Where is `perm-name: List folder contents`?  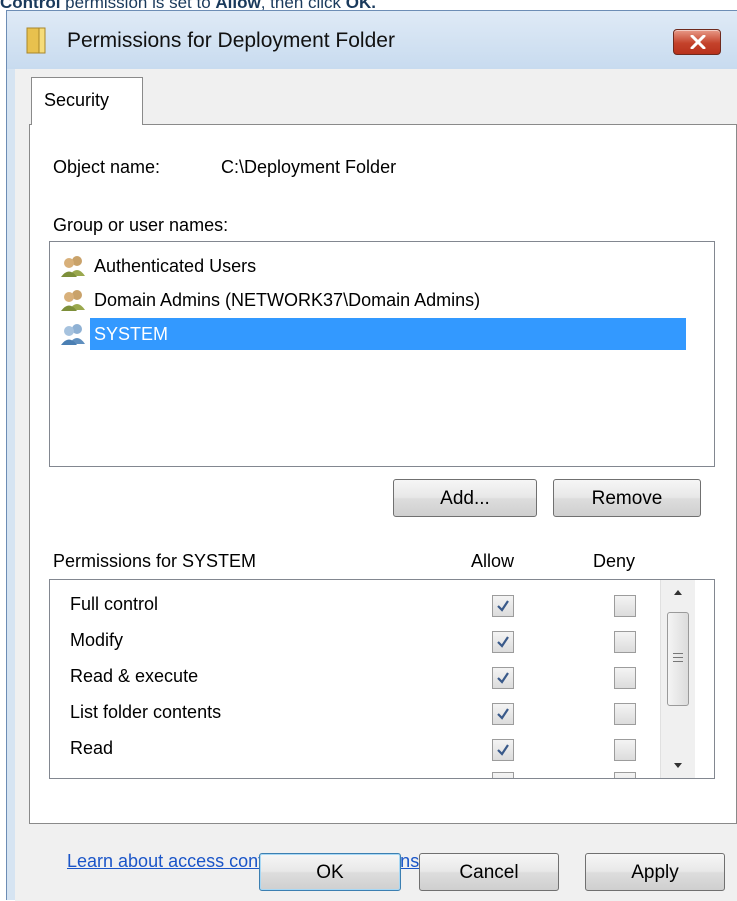 perm-name: List folder contents is located at coordinates (146, 712).